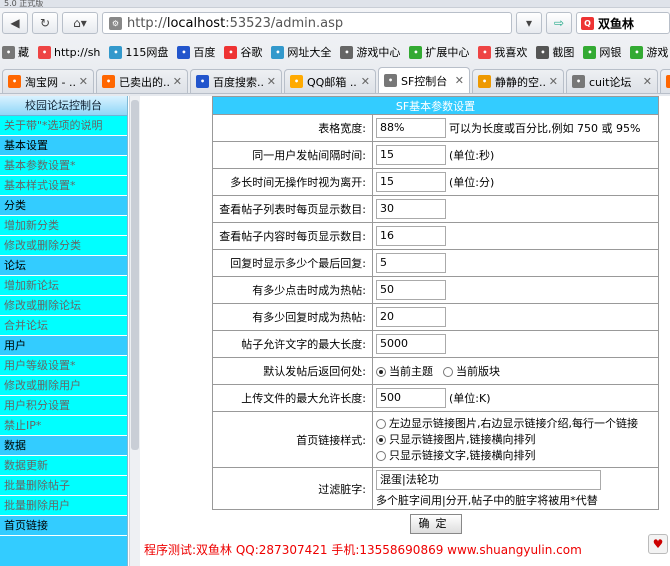 The image size is (670, 566). What do you see at coordinates (411, 128) in the screenshot?
I see `field-input: 88%` at bounding box center [411, 128].